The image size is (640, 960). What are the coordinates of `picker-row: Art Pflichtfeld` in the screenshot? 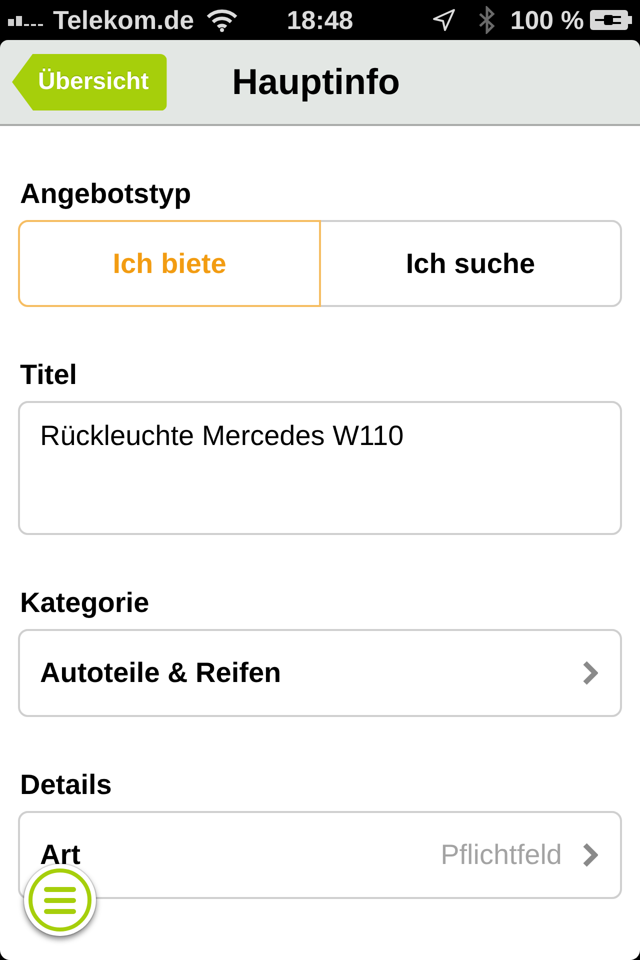 It's located at (320, 855).